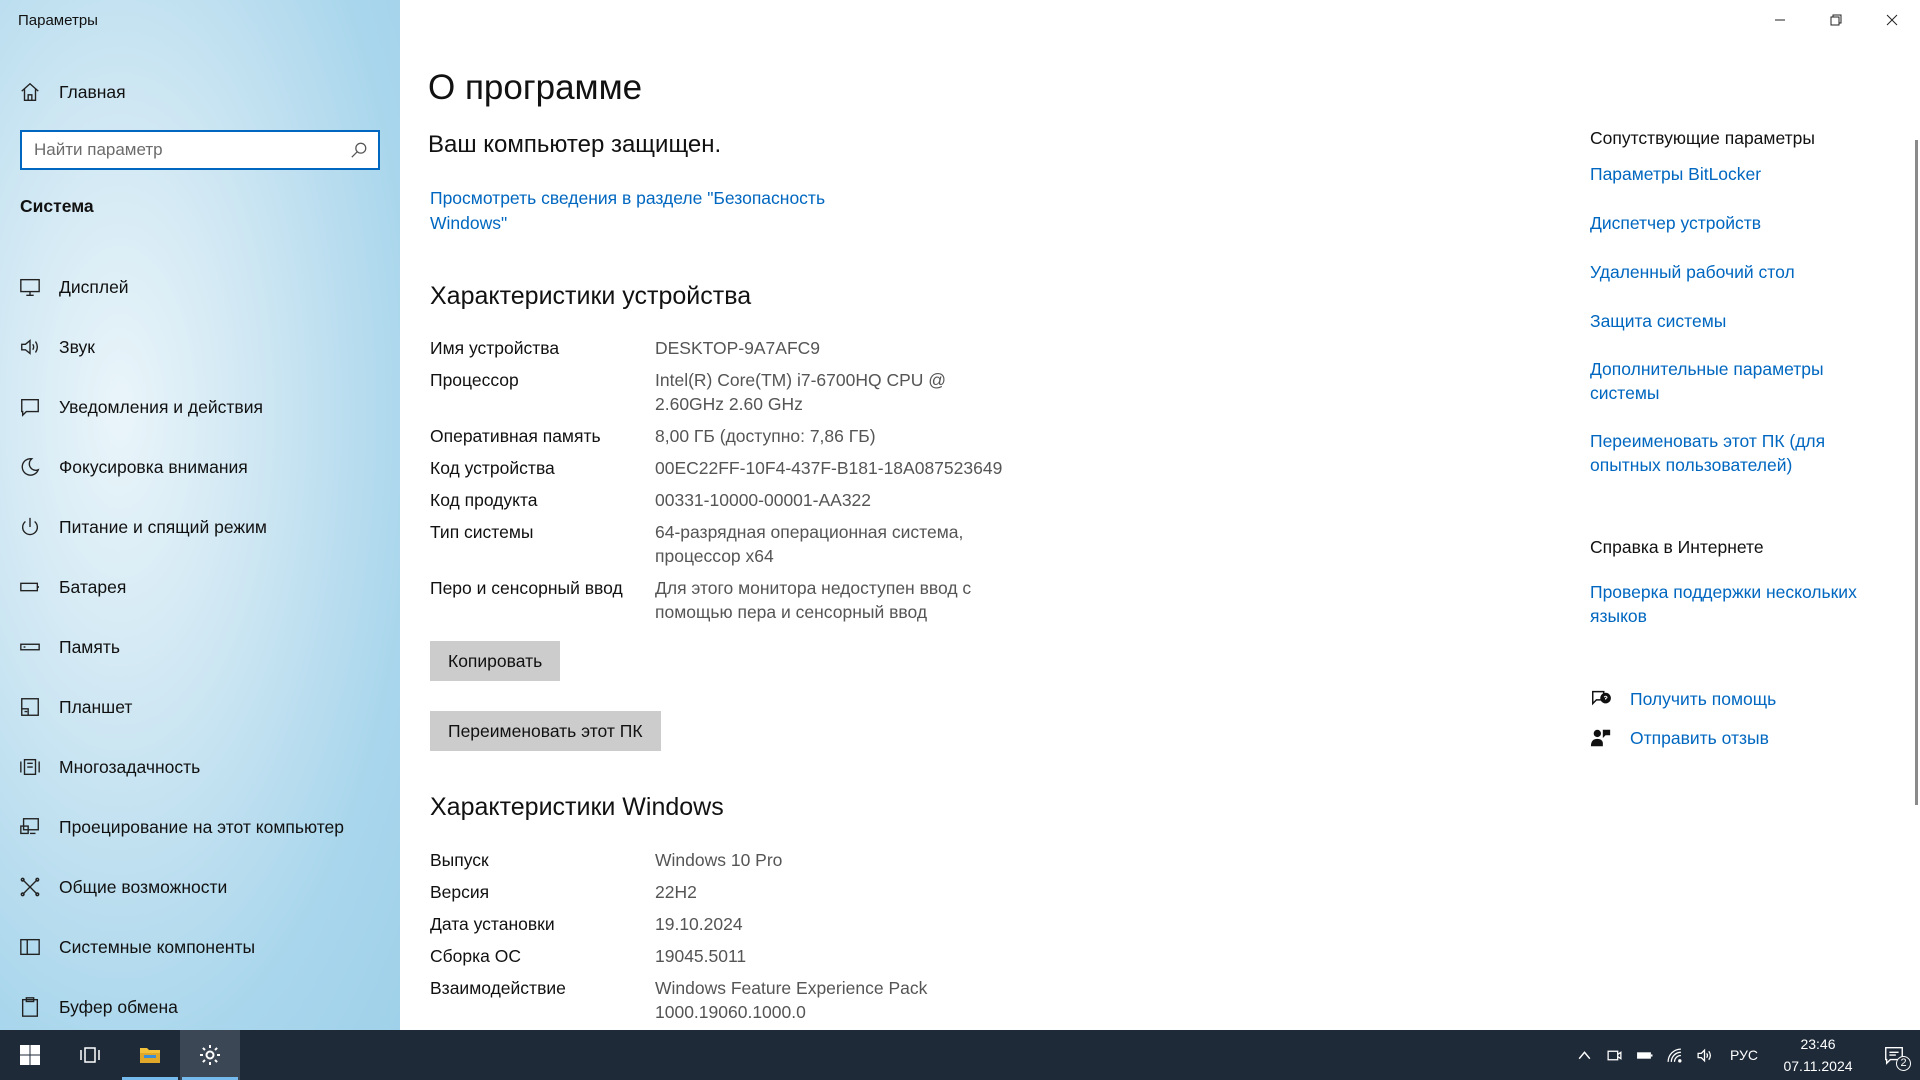  I want to click on meet-now-button, so click(1615, 1055).